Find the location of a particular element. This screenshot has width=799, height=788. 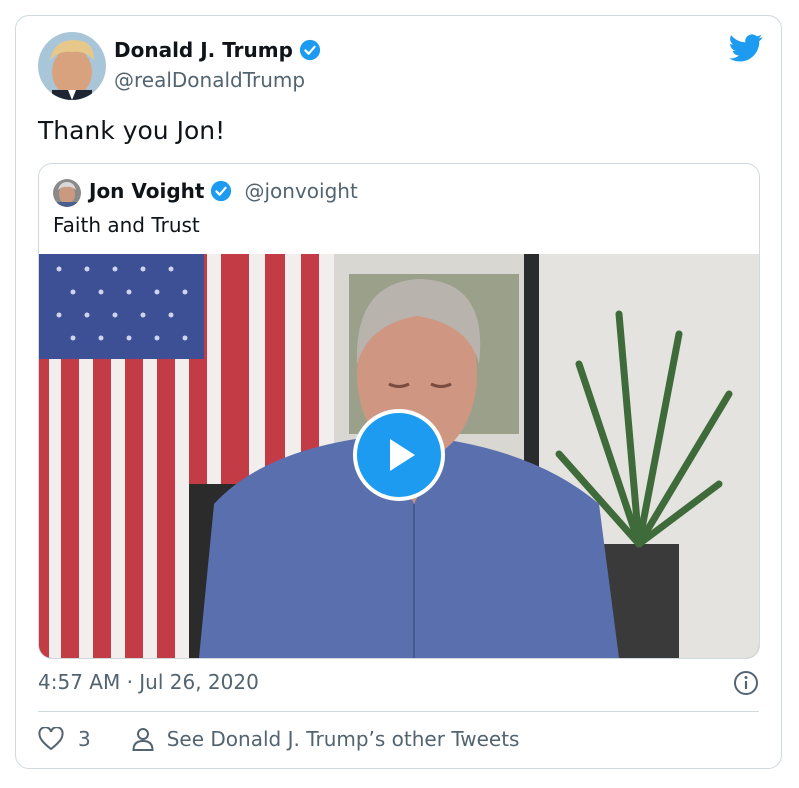

quoted-avatar is located at coordinates (67, 193).